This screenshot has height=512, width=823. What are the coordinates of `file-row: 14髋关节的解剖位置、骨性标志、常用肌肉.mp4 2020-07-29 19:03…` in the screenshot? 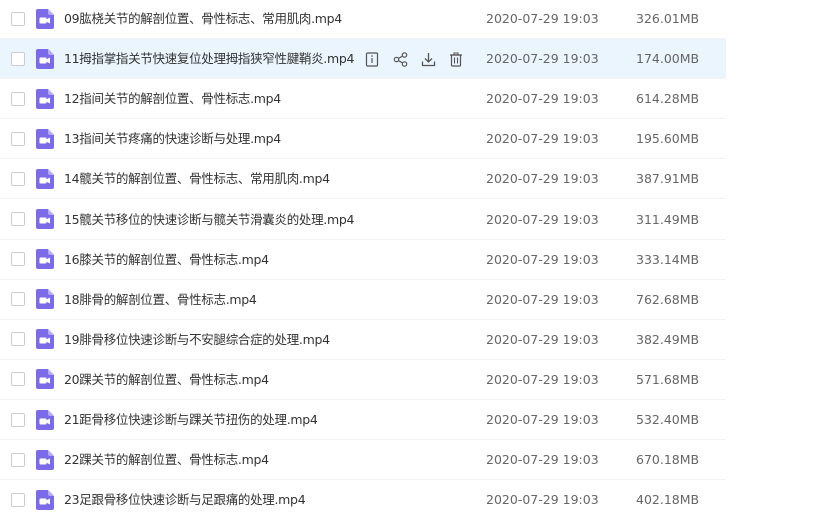 It's located at (363, 179).